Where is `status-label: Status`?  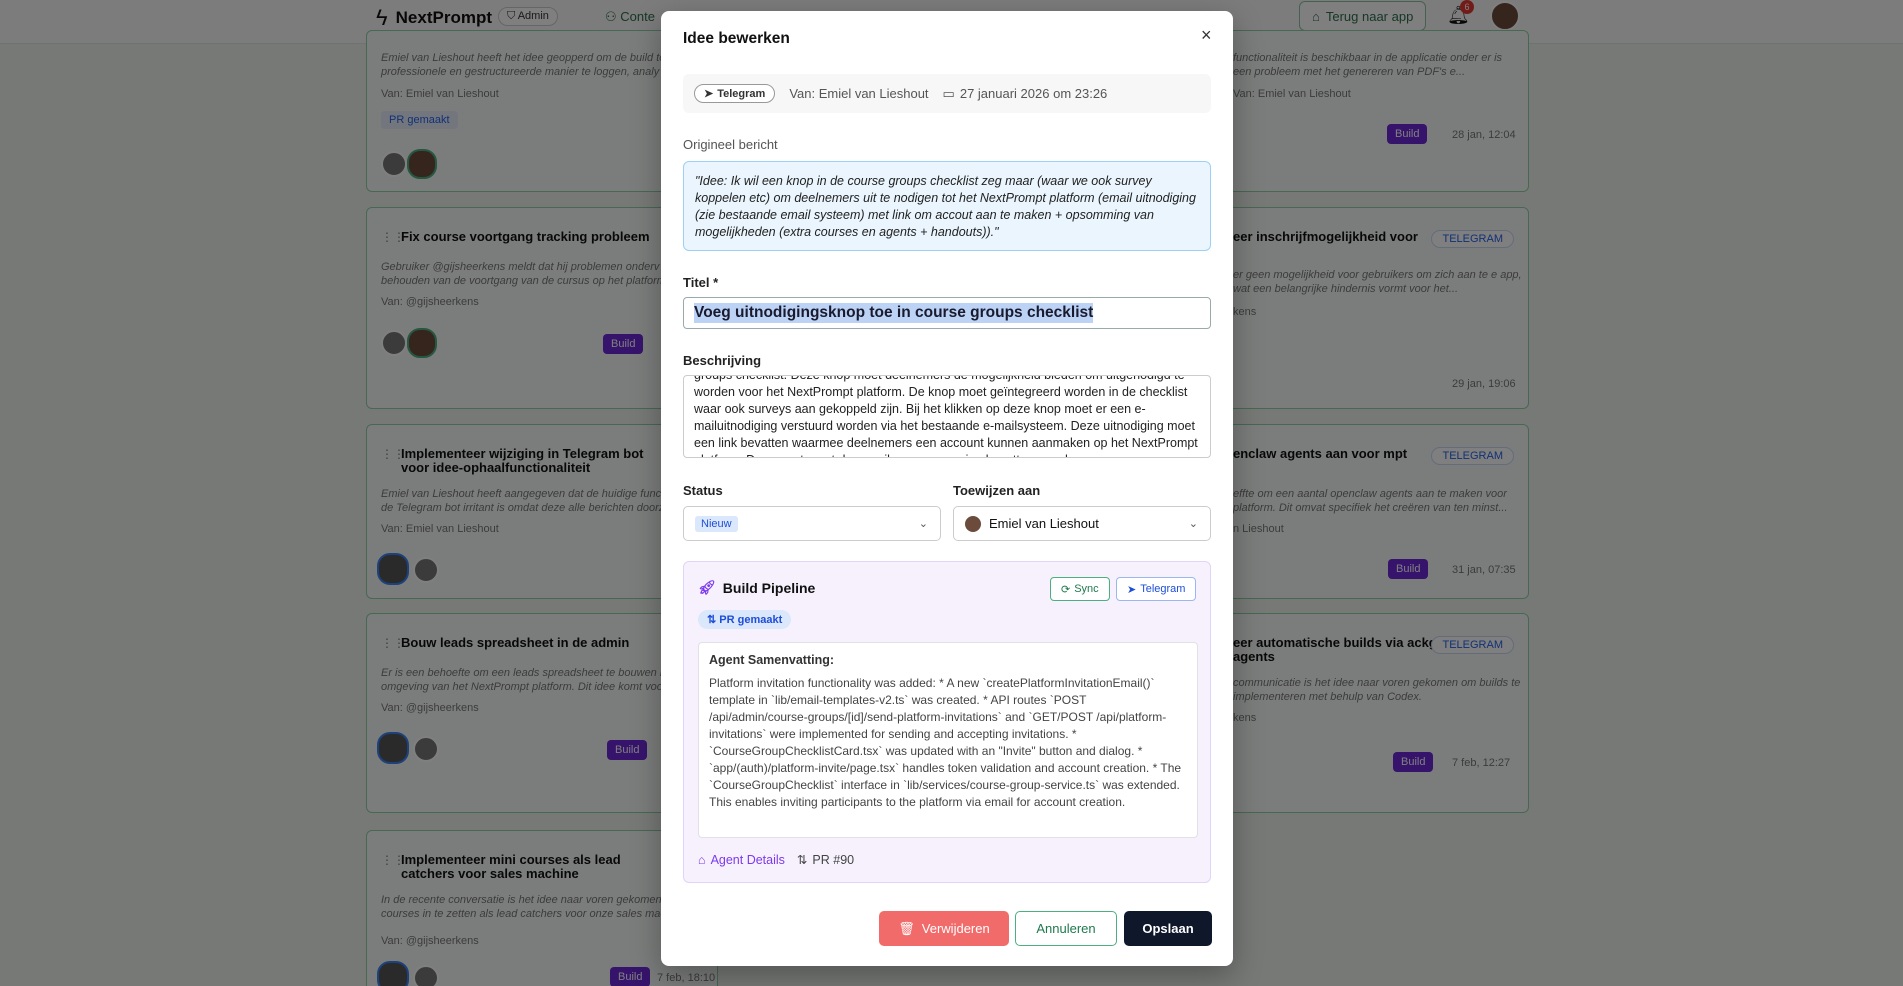
status-label: Status is located at coordinates (703, 490).